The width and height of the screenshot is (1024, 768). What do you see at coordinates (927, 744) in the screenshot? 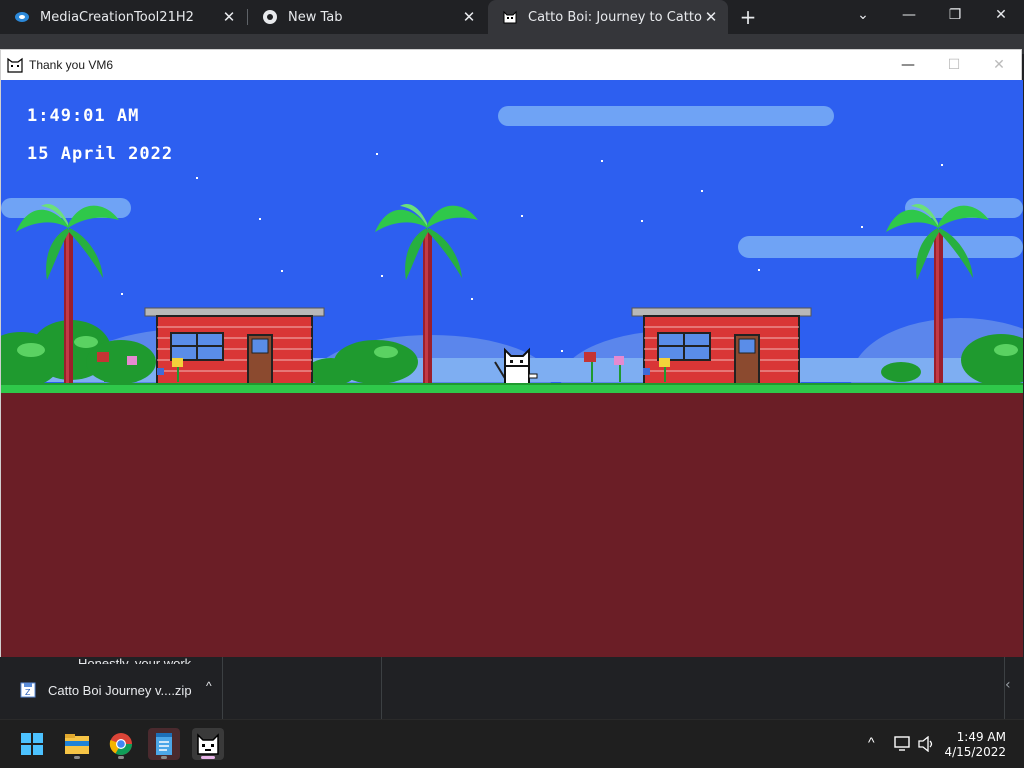
I see `volume-icon` at bounding box center [927, 744].